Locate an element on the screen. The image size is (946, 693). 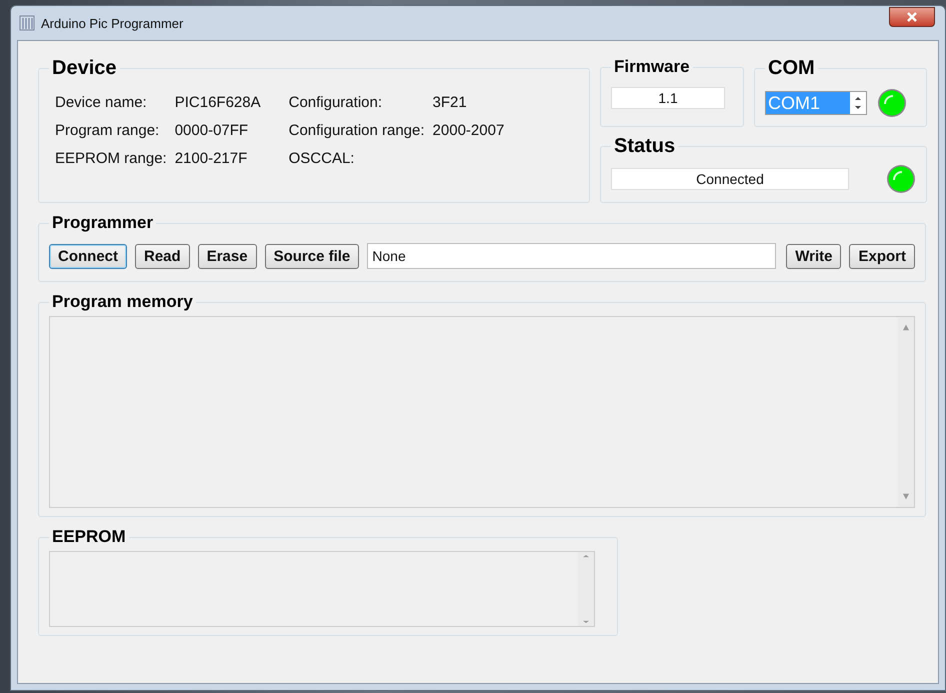
close-icon is located at coordinates (912, 17).